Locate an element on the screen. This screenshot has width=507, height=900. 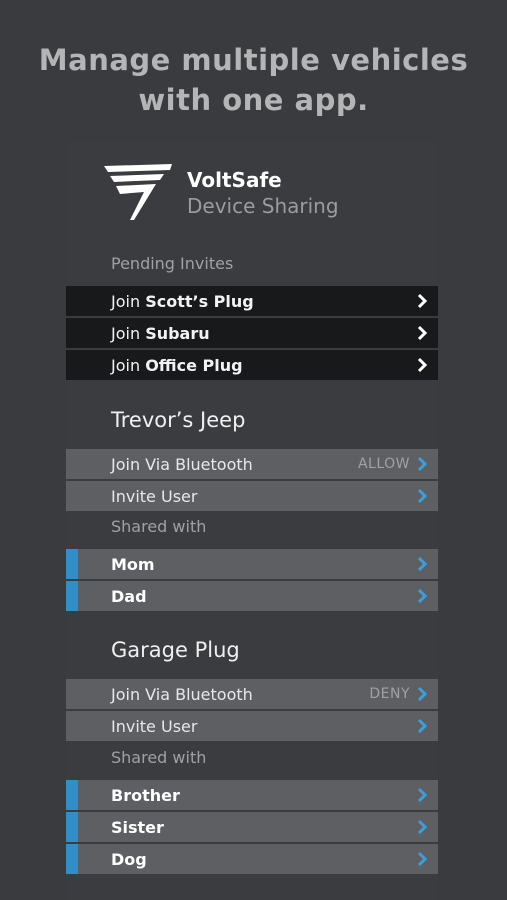
invite-name: Subaru is located at coordinates (177, 333).